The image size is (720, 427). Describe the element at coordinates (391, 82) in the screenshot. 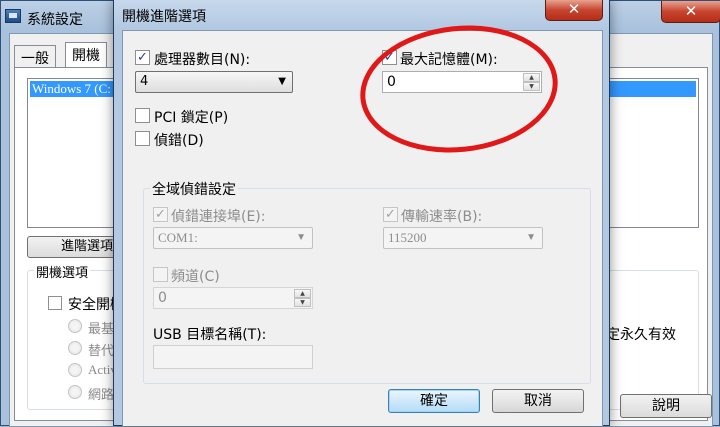

I see `max-memory-value: 0` at that location.